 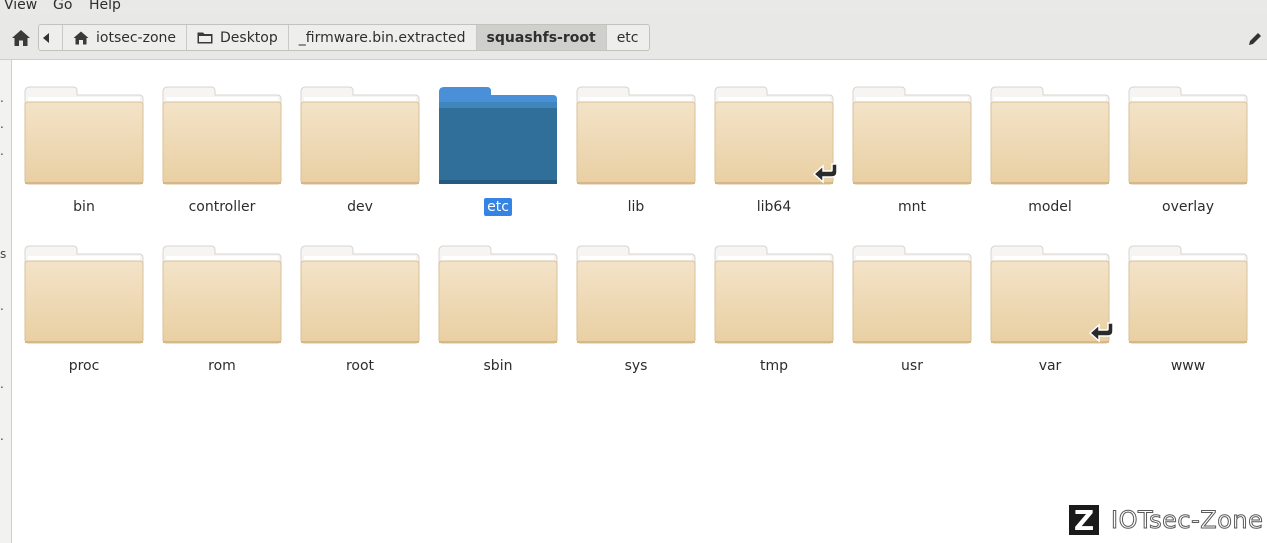 I want to click on folder-item-model: model, so click(x=1050, y=156).